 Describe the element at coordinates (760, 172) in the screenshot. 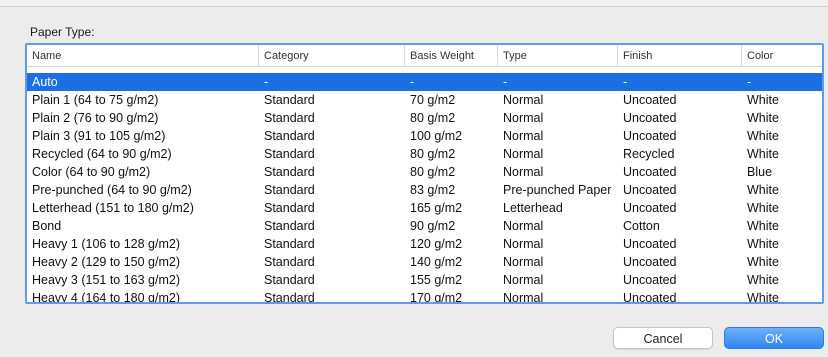

I see `color-cell: Blue` at that location.